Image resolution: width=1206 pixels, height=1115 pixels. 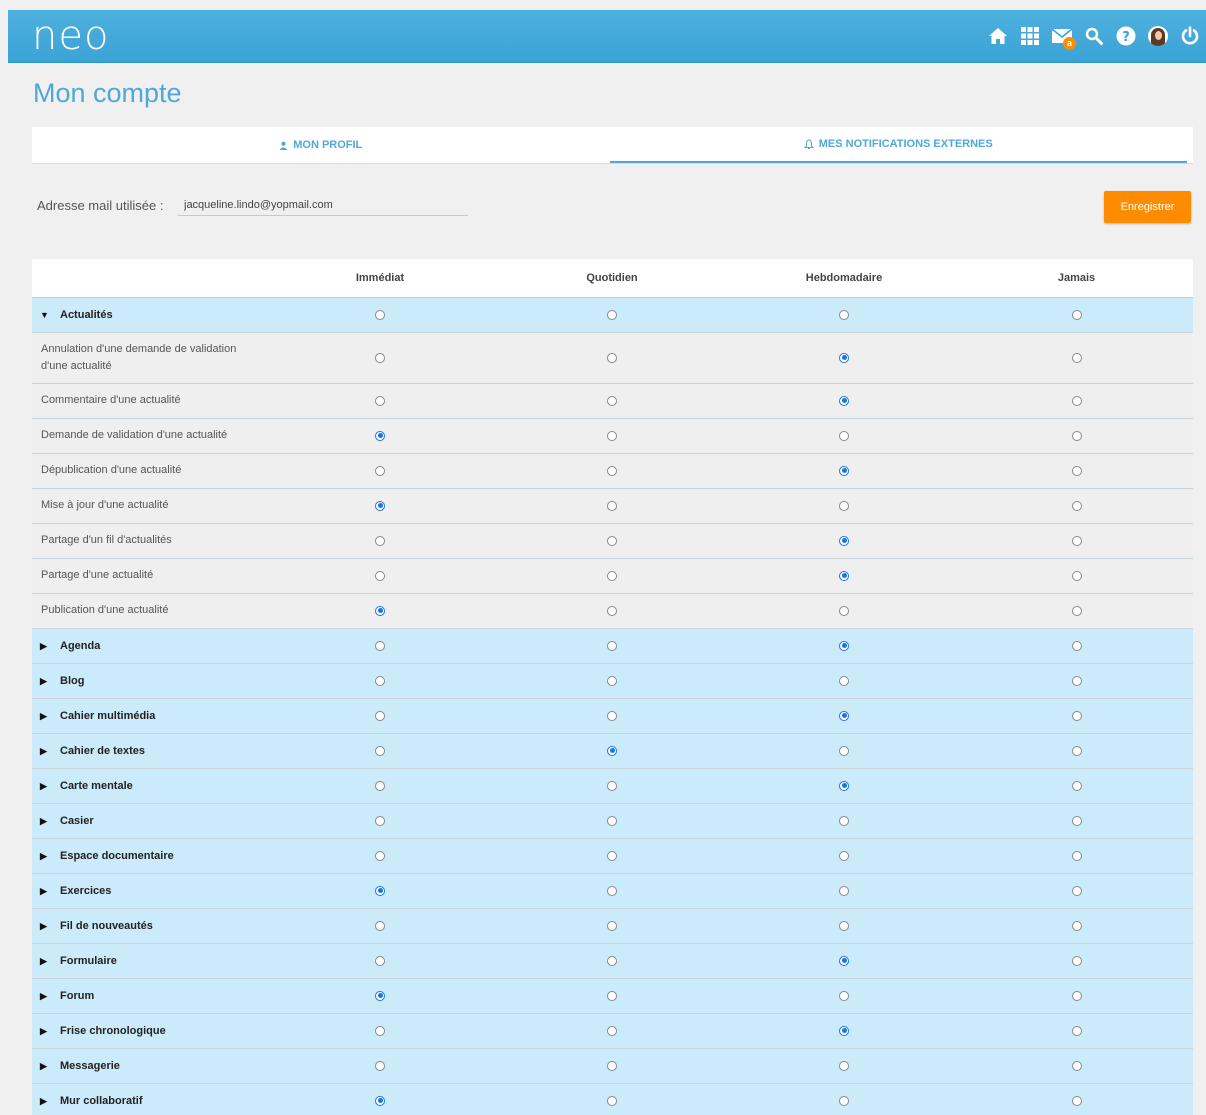 I want to click on category-row: ▶ Frise chronologique, so click(x=612, y=1031).